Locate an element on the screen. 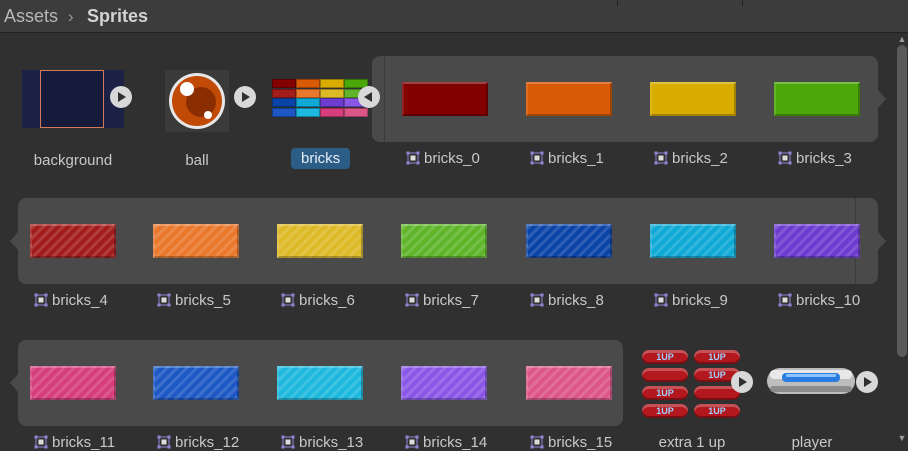 This screenshot has height=451, width=908. scroll-up-icon: ▲ is located at coordinates (902, 39).